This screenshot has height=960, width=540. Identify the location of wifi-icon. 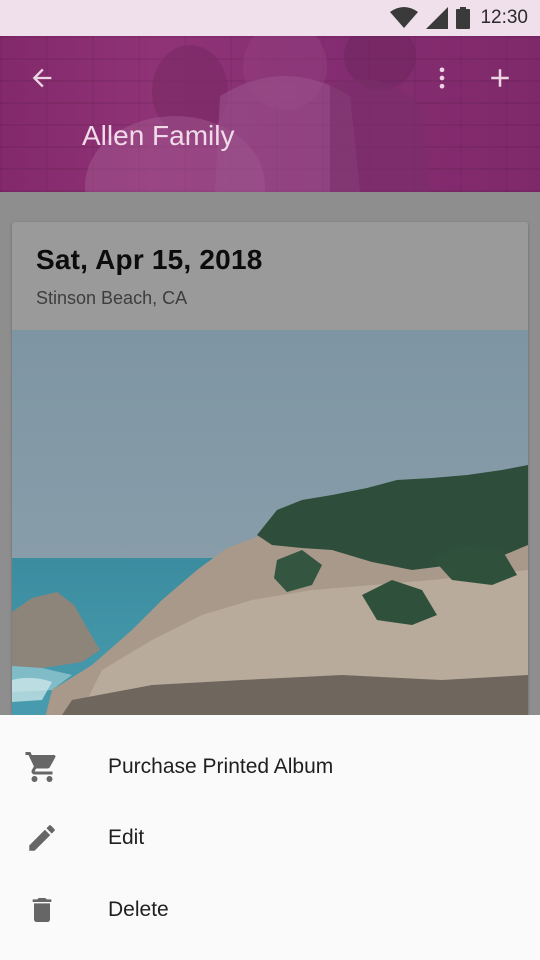
(404, 18).